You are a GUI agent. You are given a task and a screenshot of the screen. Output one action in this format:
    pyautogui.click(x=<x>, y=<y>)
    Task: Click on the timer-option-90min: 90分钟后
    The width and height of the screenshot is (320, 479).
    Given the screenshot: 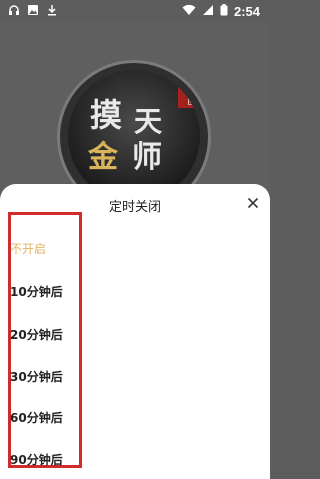 What is the action you would take?
    pyautogui.click(x=36, y=459)
    